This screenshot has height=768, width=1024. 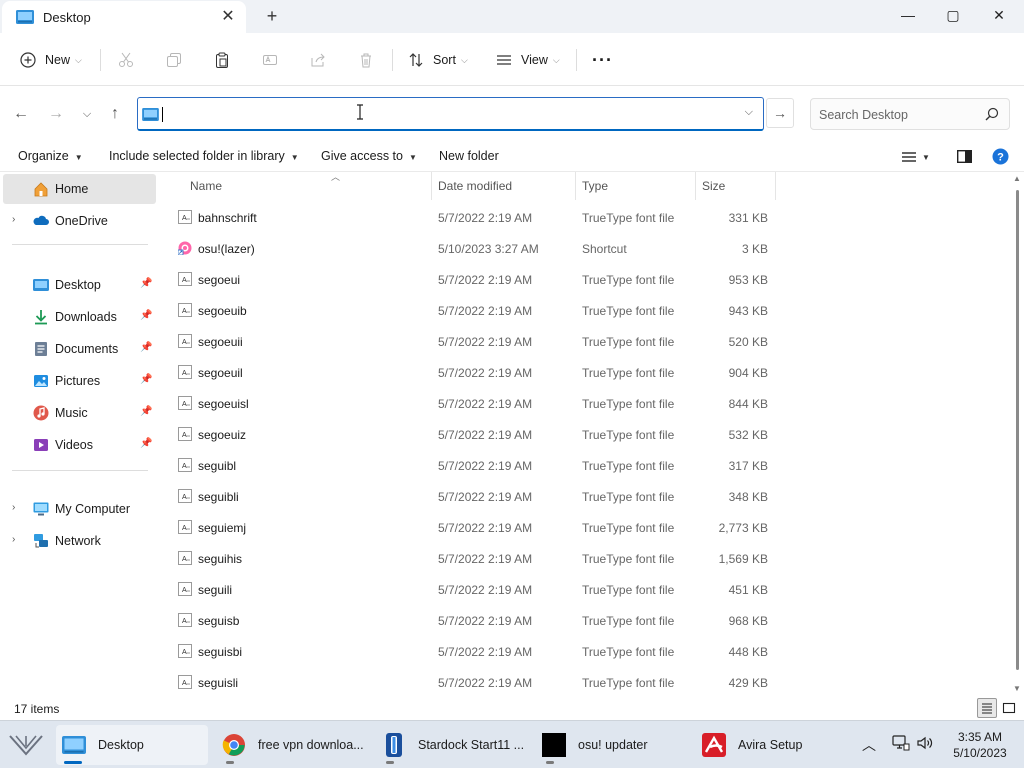 I want to click on sidebar-item-onedrive: › OneDrive, so click(x=79, y=221).